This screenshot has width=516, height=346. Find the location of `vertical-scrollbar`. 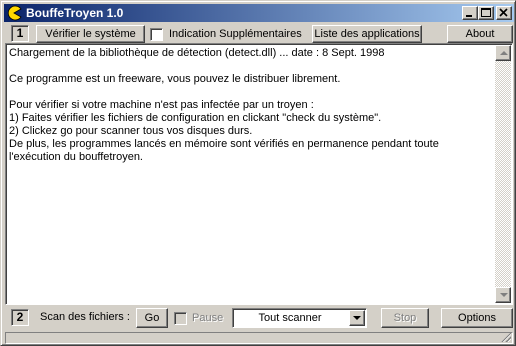

vertical-scrollbar is located at coordinates (503, 174).